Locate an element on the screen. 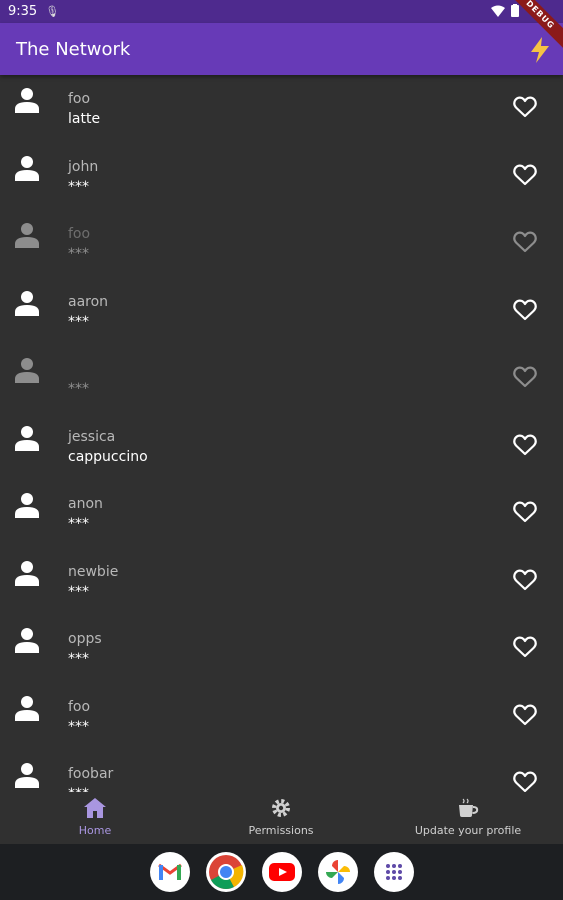 This screenshot has width=563, height=900. nav-update-profile: Update your profile is located at coordinates (468, 817).